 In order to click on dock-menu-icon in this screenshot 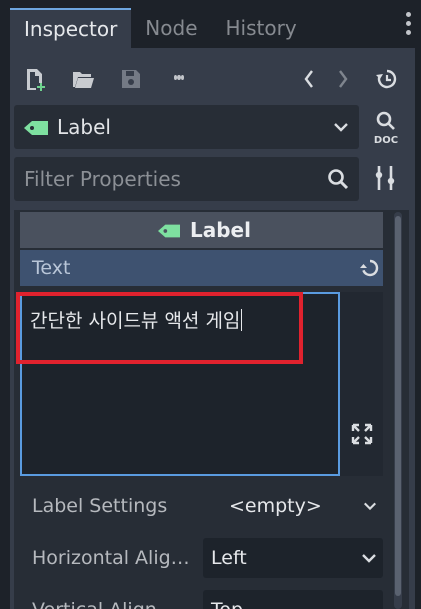, I will do `click(408, 27)`.